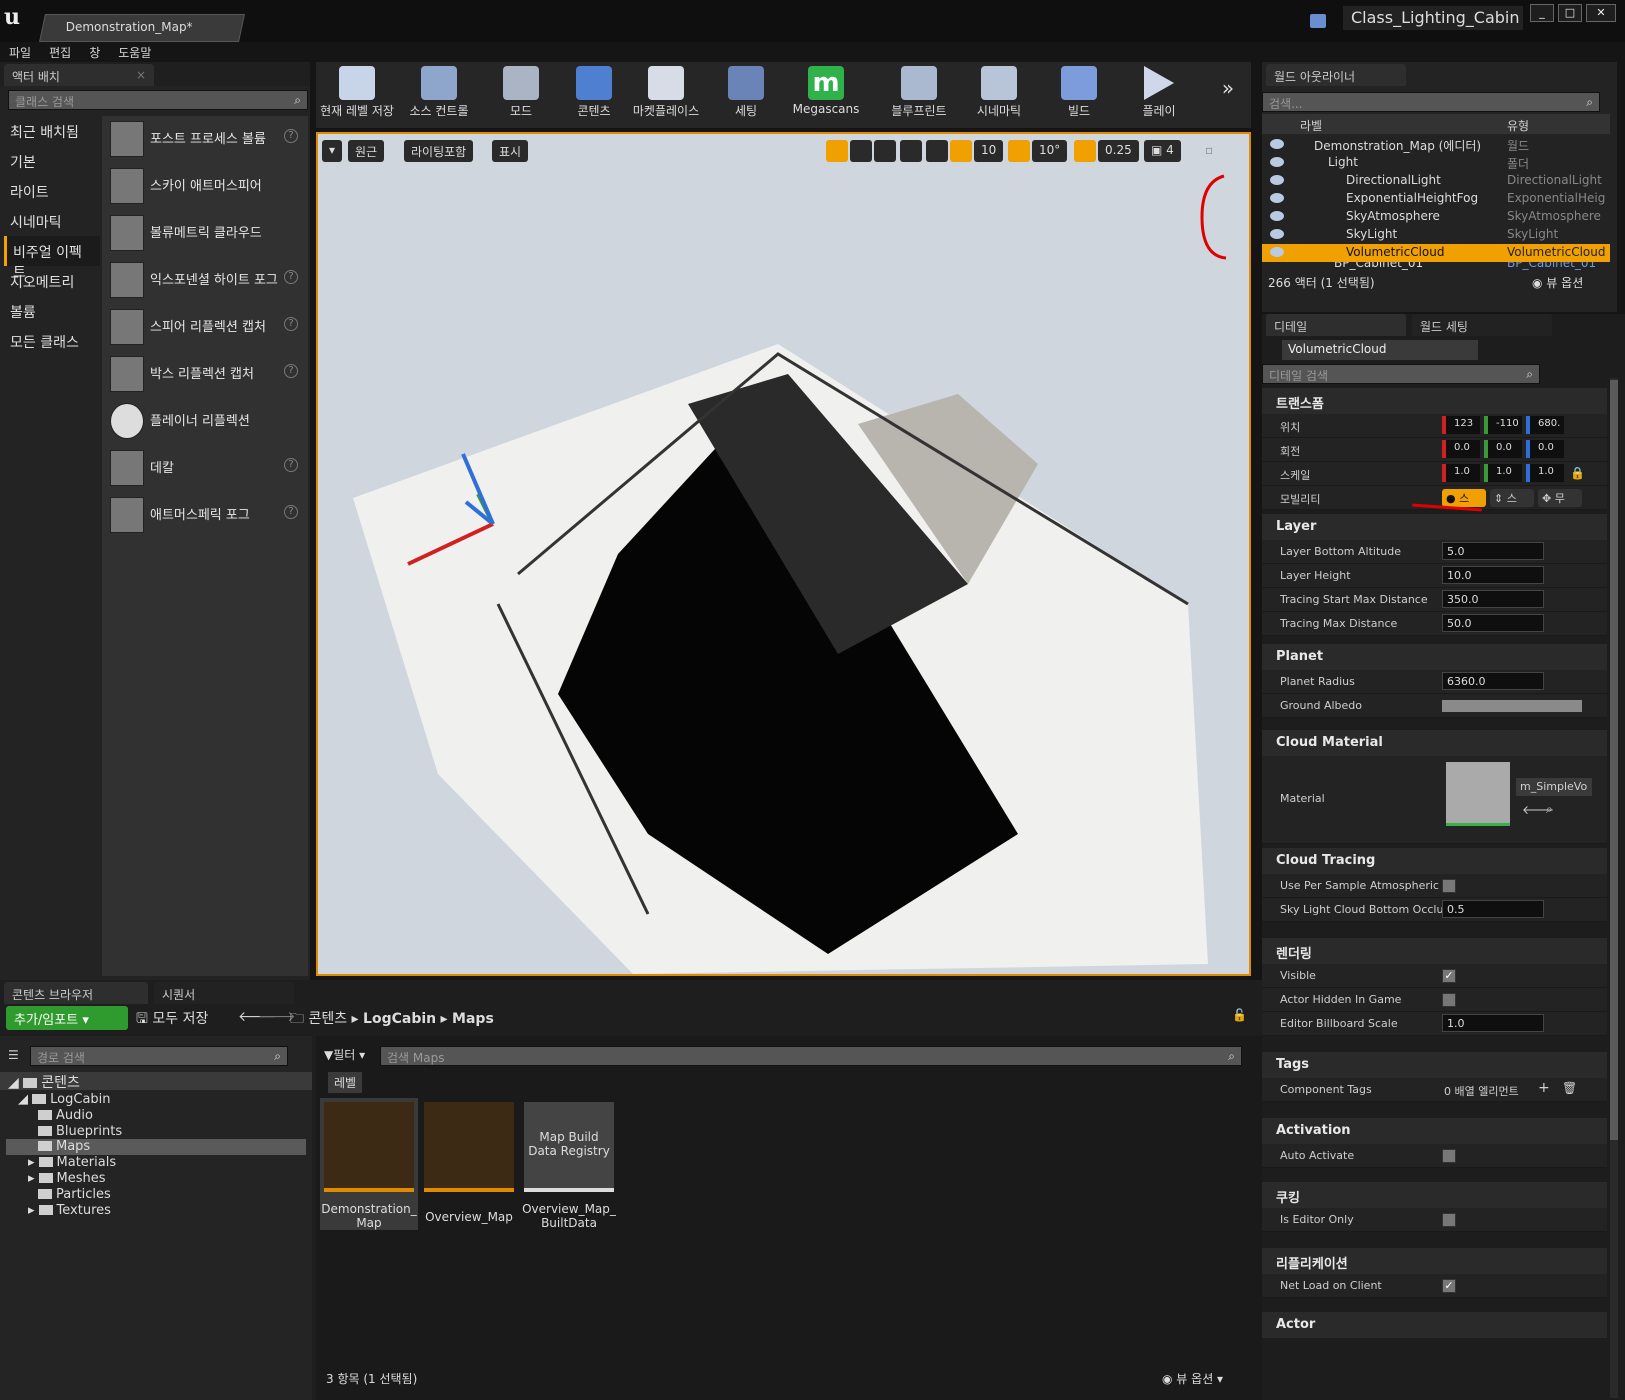  What do you see at coordinates (345, 1082) in the screenshot?
I see `level-filter-chip: 레벨` at bounding box center [345, 1082].